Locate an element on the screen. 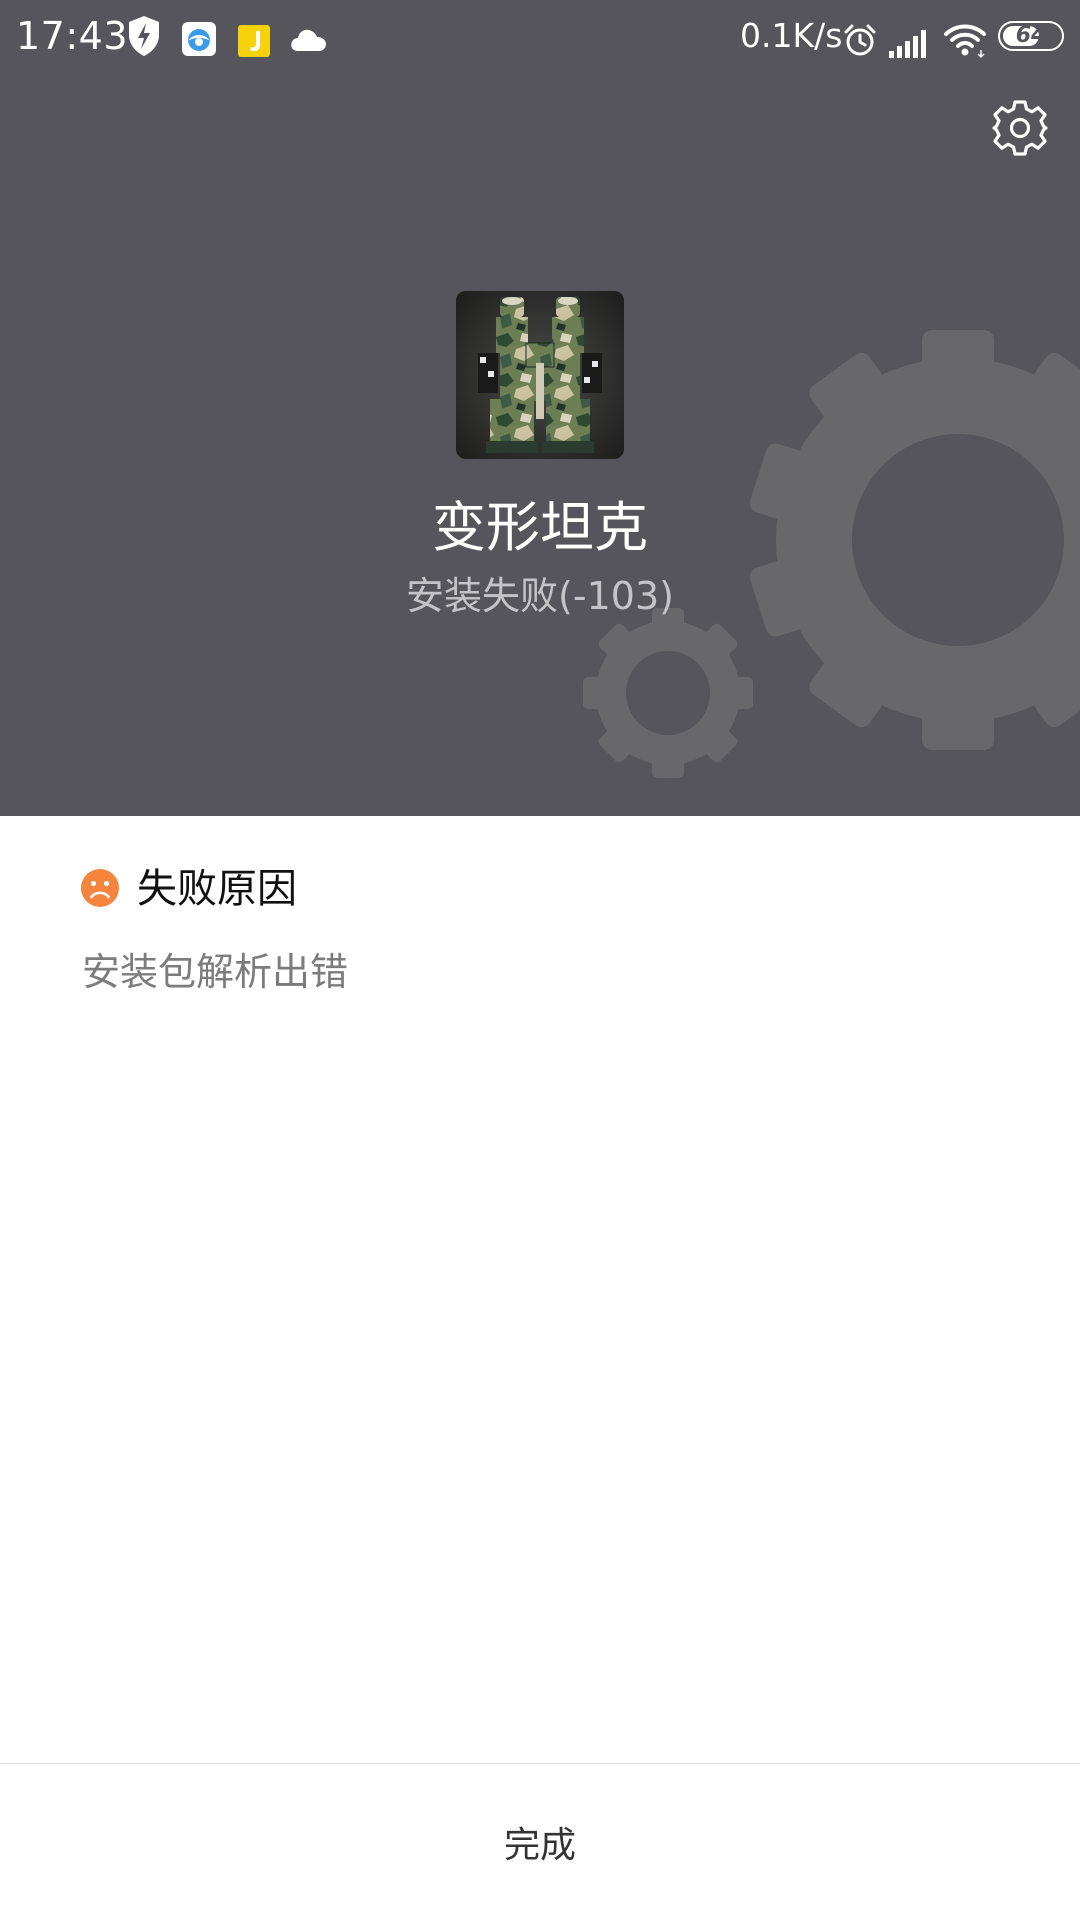  gear-icon is located at coordinates (1020, 128).